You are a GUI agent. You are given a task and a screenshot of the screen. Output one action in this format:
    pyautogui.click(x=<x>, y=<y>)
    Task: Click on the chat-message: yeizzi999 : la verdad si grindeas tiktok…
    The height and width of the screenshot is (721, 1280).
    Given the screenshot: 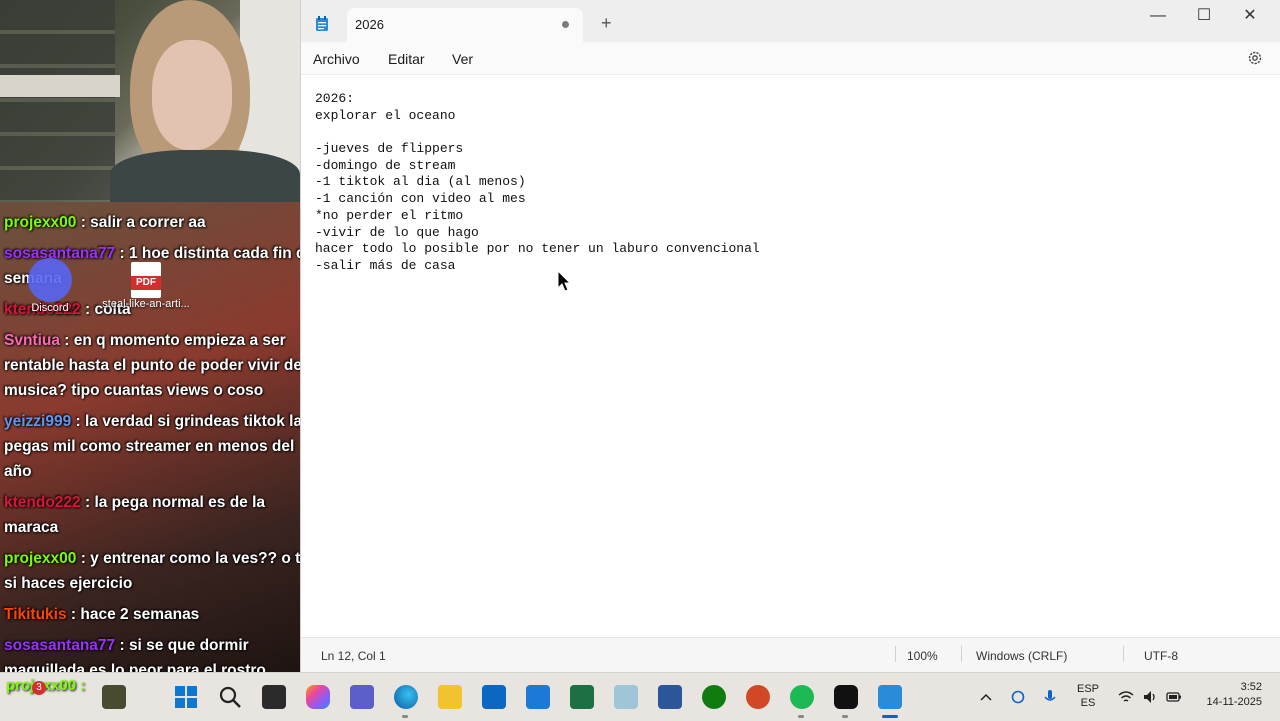 What is the action you would take?
    pyautogui.click(x=152, y=446)
    